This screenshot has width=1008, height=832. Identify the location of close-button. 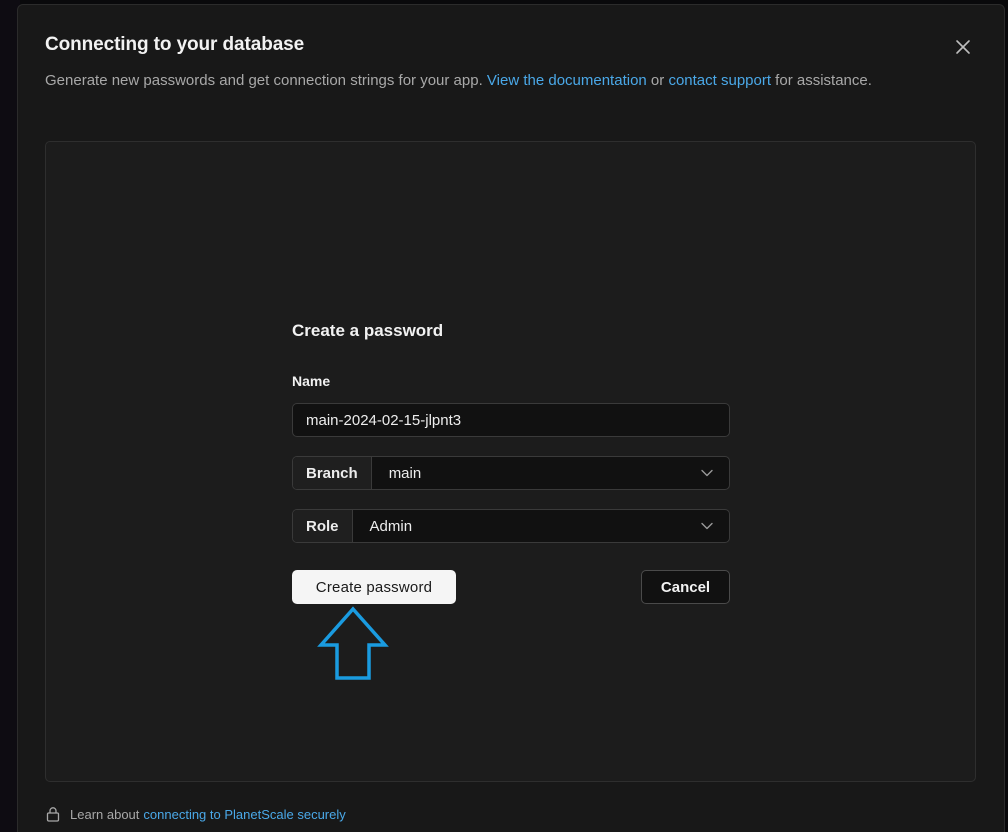
(963, 47).